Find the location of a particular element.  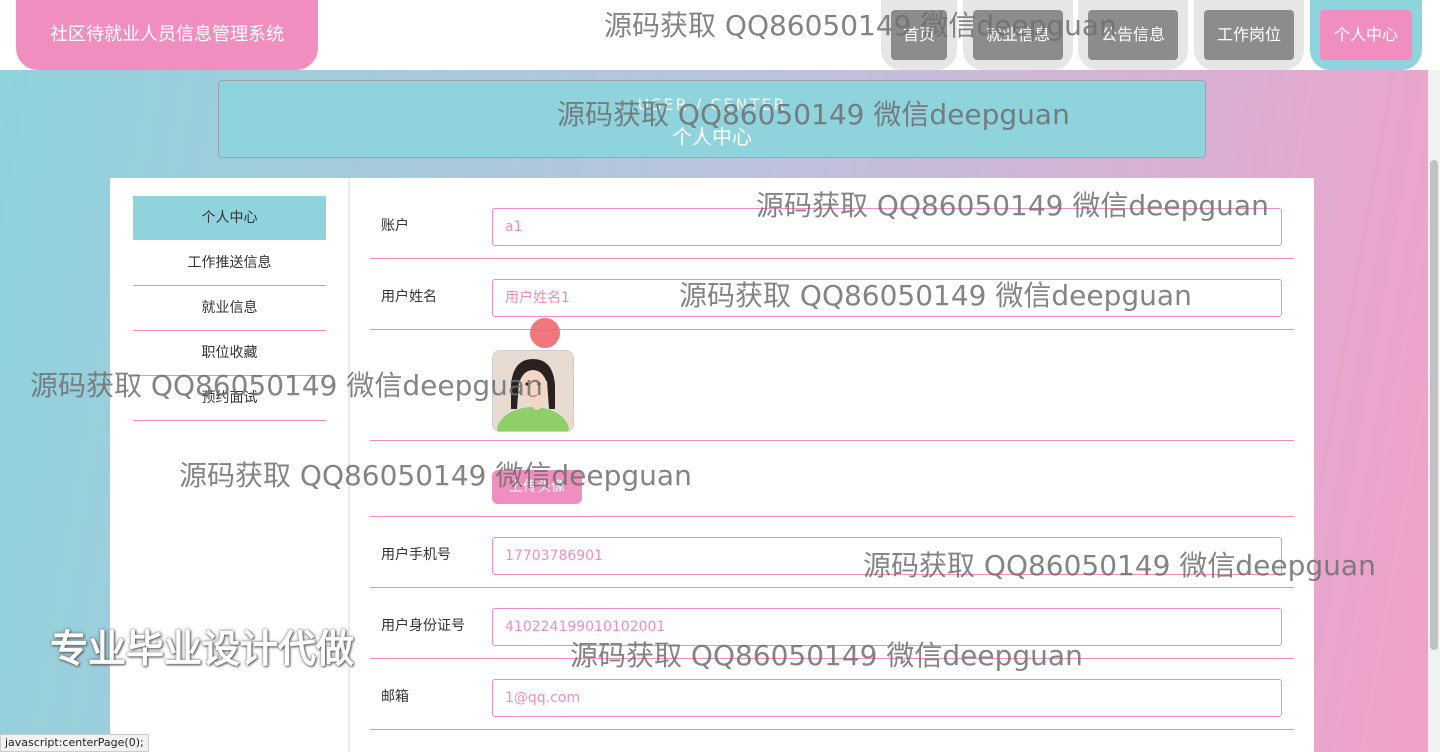

promo-text: 专业毕业设计代做 is located at coordinates (202, 649).